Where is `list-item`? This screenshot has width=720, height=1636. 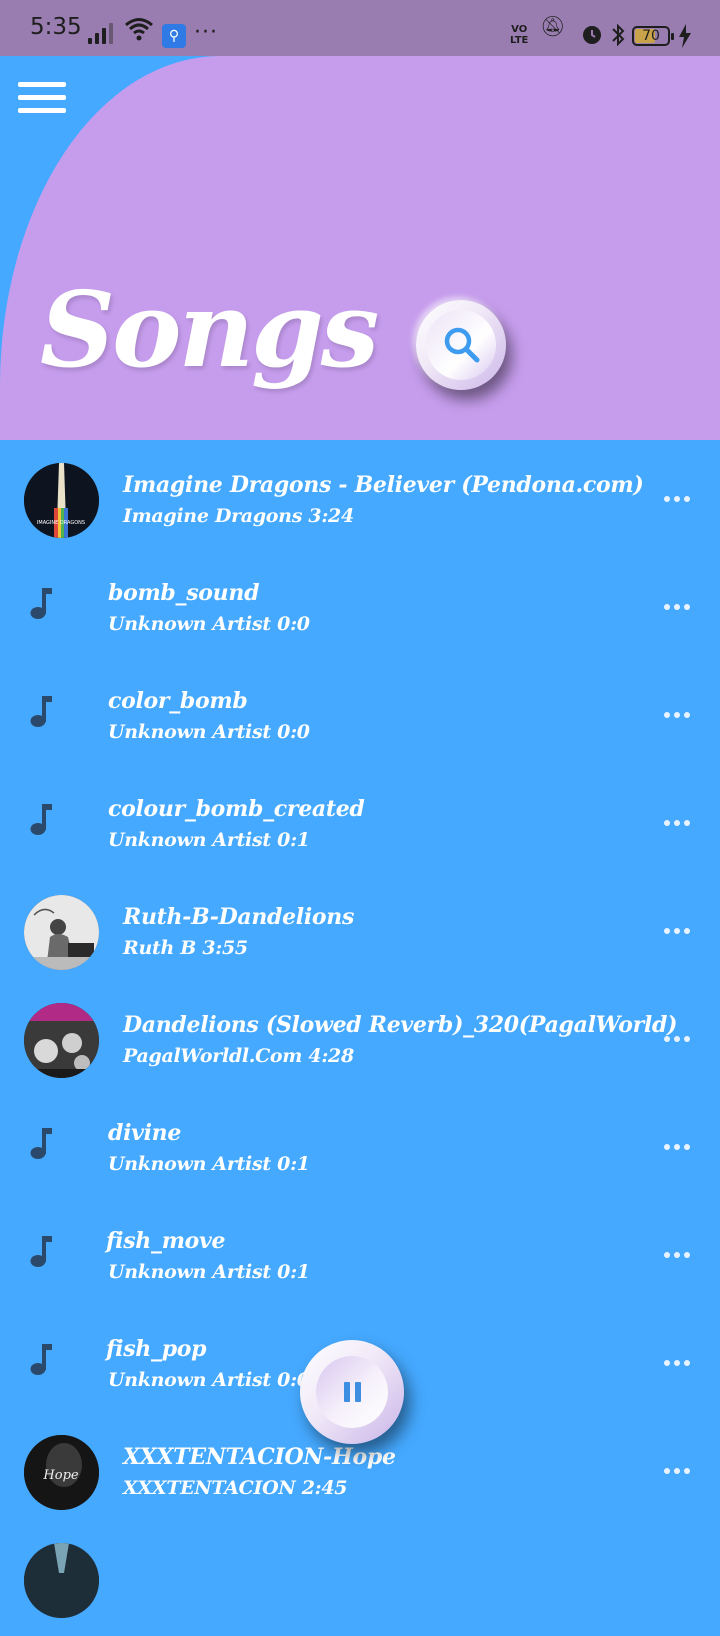
list-item is located at coordinates (360, 1582).